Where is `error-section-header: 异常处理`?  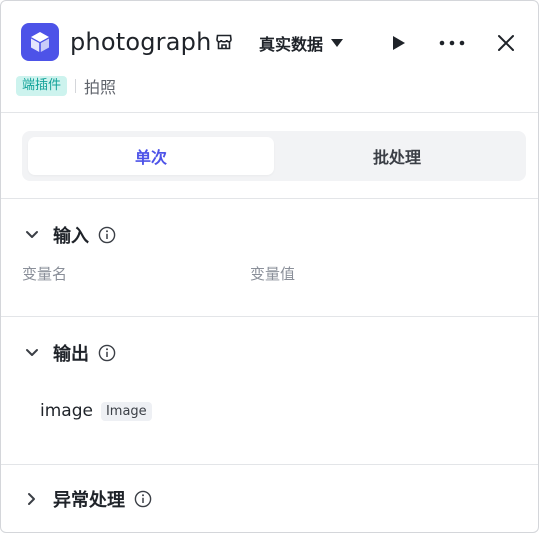
error-section-header: 异常处理 is located at coordinates (87, 499).